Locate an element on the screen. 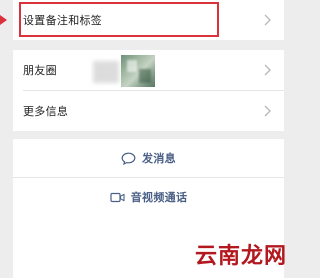  video-call-button: 音视频通话 is located at coordinates (148, 197).